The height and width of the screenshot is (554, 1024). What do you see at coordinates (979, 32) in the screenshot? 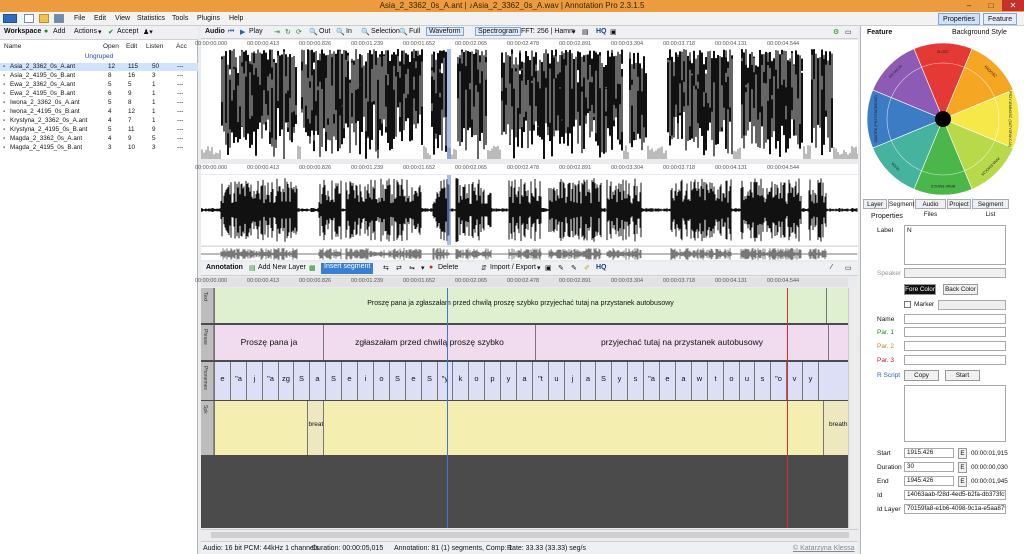
I see `background-style-select: Background Style` at bounding box center [979, 32].